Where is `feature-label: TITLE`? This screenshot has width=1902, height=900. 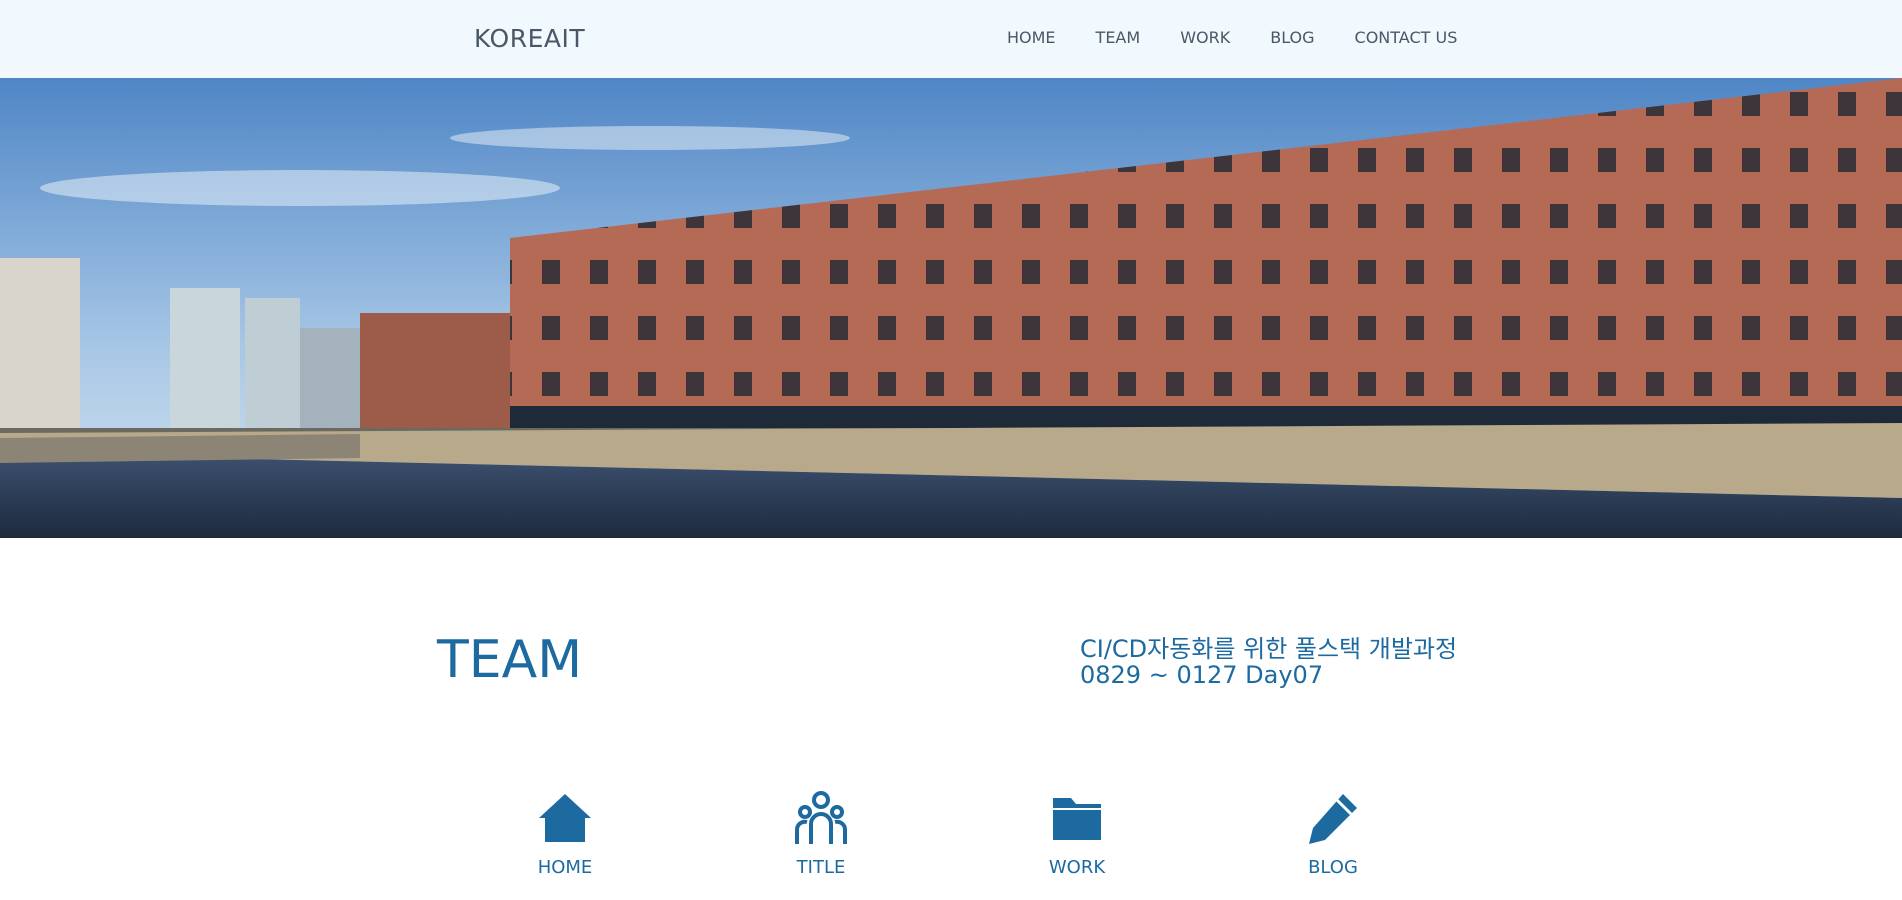 feature-label: TITLE is located at coordinates (821, 867).